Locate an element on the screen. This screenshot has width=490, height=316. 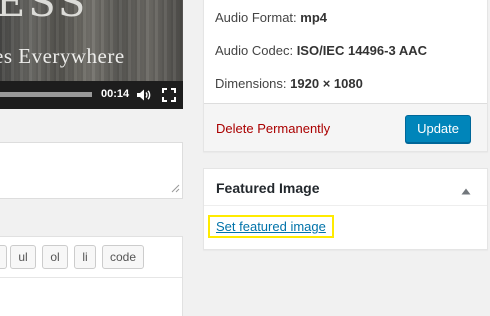
progress-bar is located at coordinates (46, 94).